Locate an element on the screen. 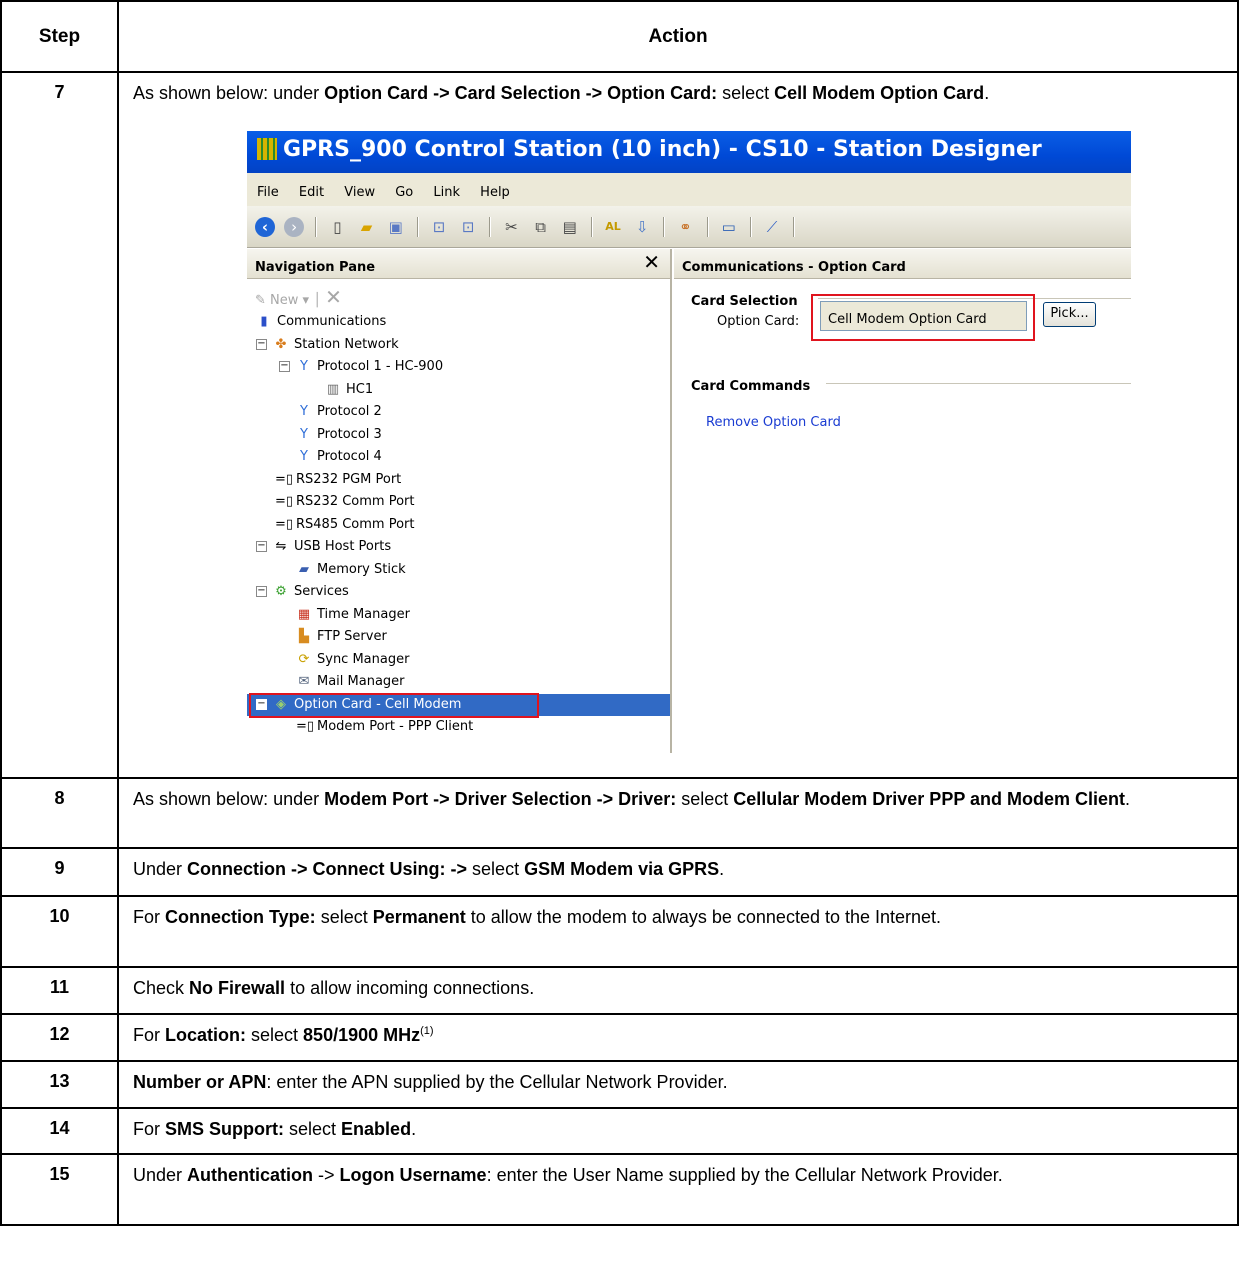  new-button: New is located at coordinates (284, 300).